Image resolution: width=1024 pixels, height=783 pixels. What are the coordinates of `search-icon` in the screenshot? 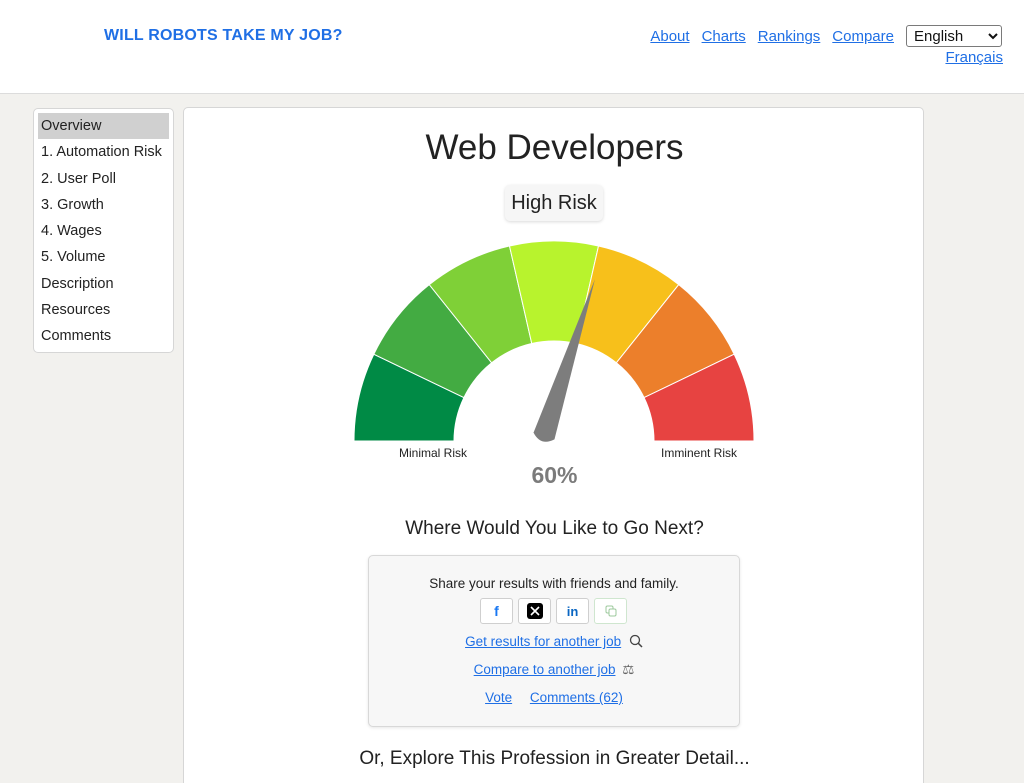 It's located at (636, 641).